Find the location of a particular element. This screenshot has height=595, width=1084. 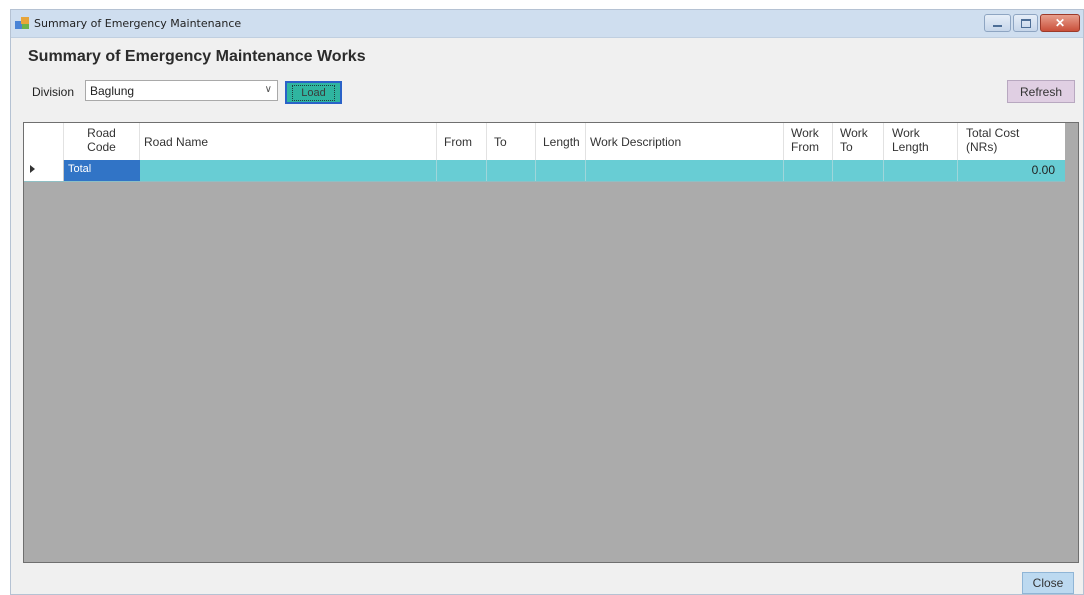

load-button: Load is located at coordinates (313, 92).